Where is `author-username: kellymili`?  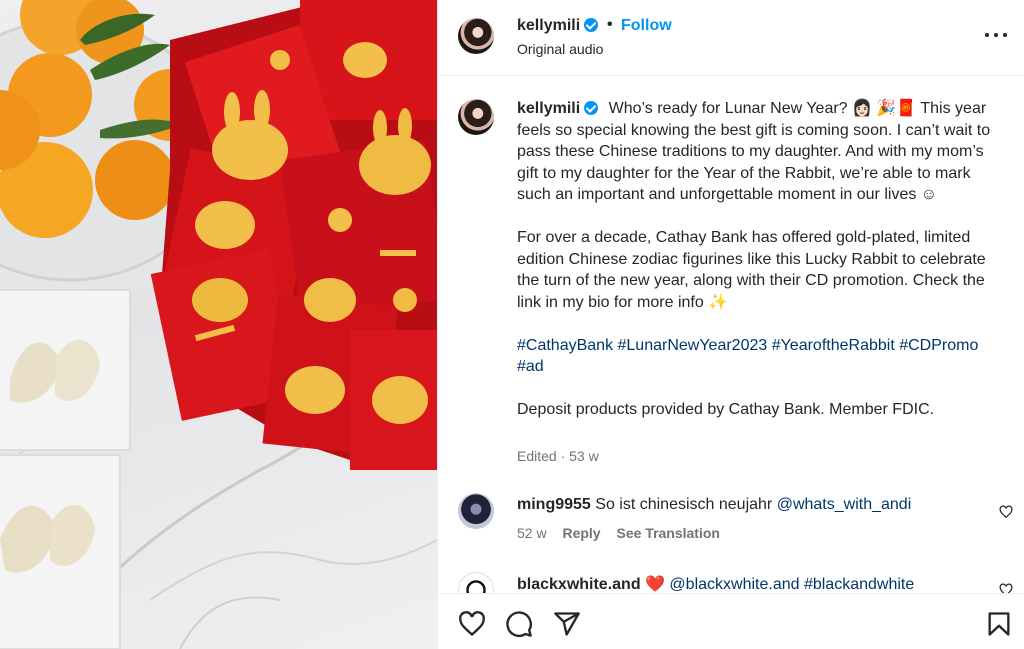 author-username: kellymili is located at coordinates (548, 25).